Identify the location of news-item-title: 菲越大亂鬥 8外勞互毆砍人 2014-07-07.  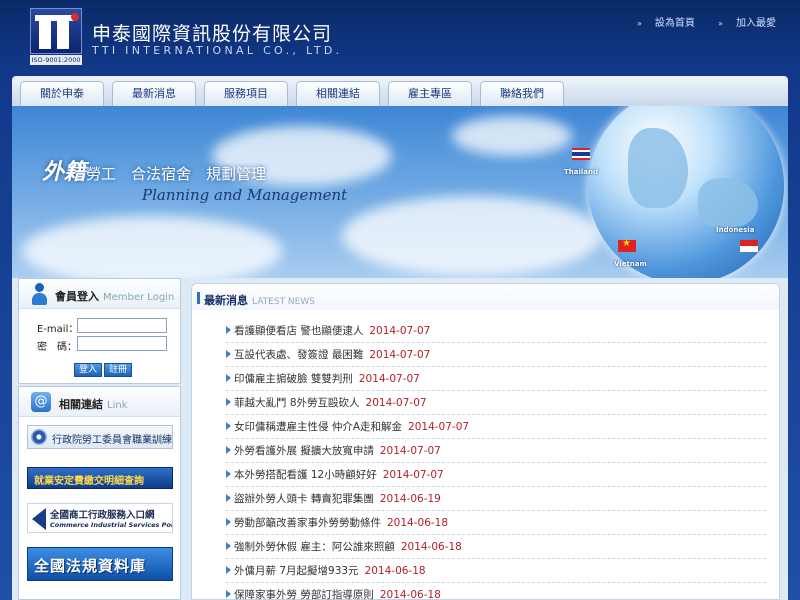
(330, 403).